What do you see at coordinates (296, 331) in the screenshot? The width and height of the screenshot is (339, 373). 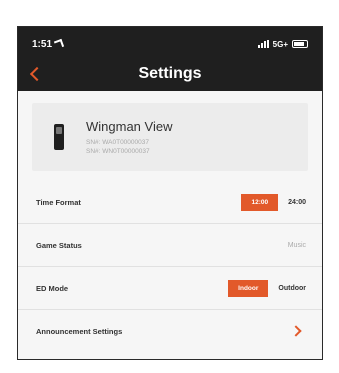 I see `chevron-right-icon` at bounding box center [296, 331].